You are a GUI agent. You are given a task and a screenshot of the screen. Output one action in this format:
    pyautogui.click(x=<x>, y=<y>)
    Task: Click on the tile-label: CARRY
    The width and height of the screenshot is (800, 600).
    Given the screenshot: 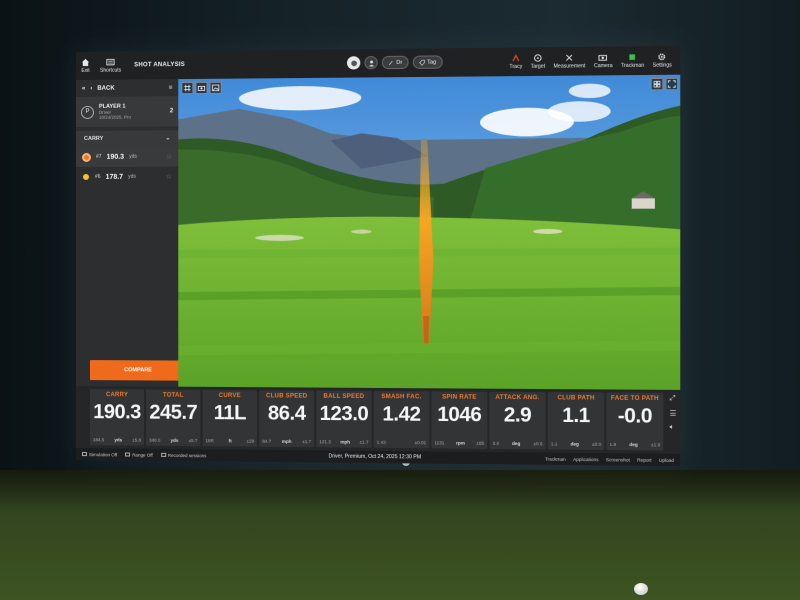 What is the action you would take?
    pyautogui.click(x=117, y=395)
    